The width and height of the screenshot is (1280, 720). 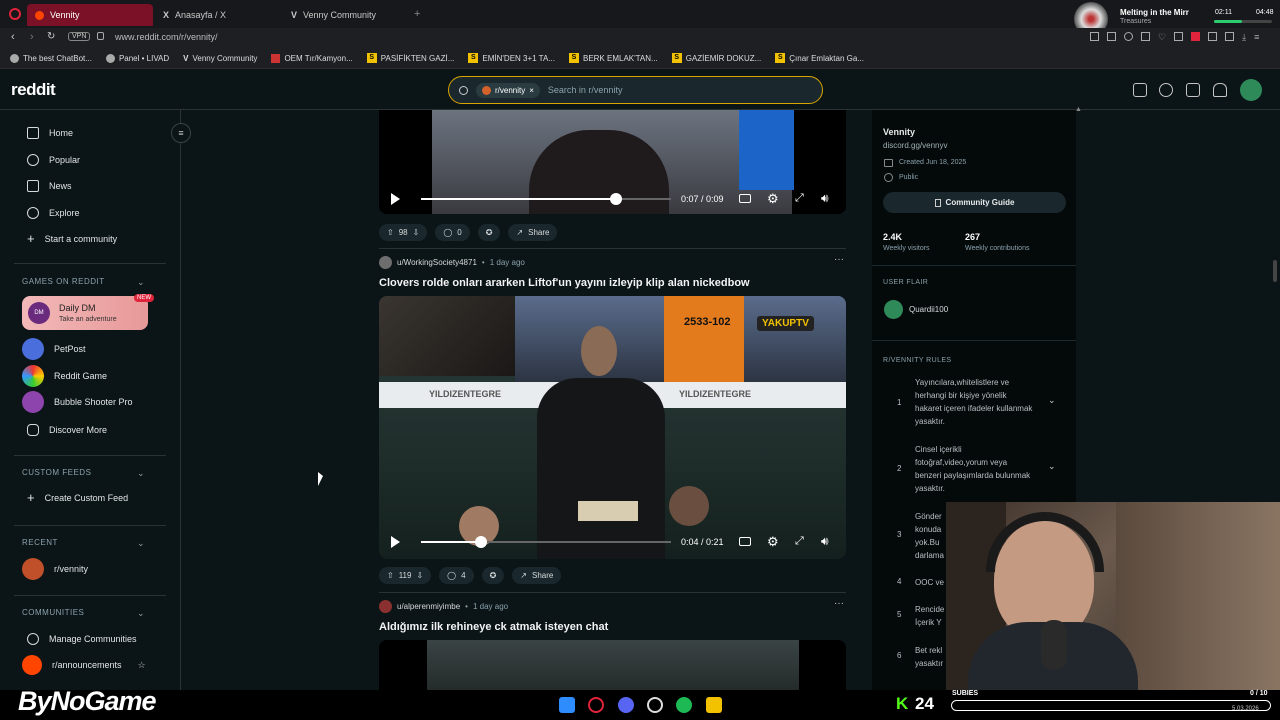 What do you see at coordinates (50, 133) in the screenshot?
I see `nav-home: Home` at bounding box center [50, 133].